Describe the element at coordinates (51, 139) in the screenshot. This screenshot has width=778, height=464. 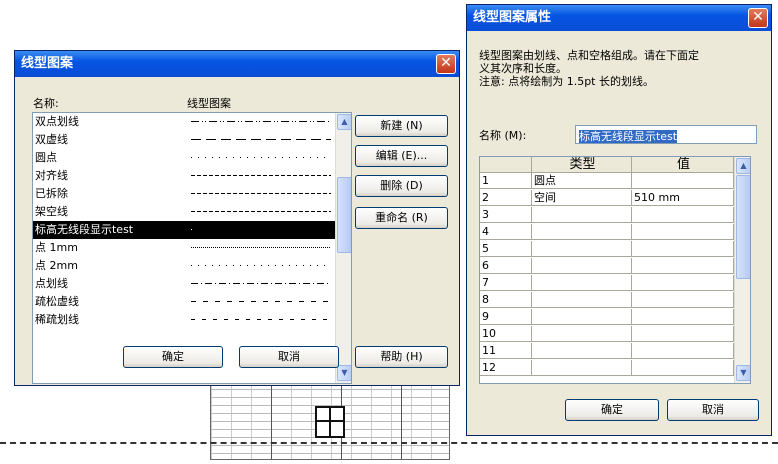
I see `list-item-name: 双虚线` at that location.